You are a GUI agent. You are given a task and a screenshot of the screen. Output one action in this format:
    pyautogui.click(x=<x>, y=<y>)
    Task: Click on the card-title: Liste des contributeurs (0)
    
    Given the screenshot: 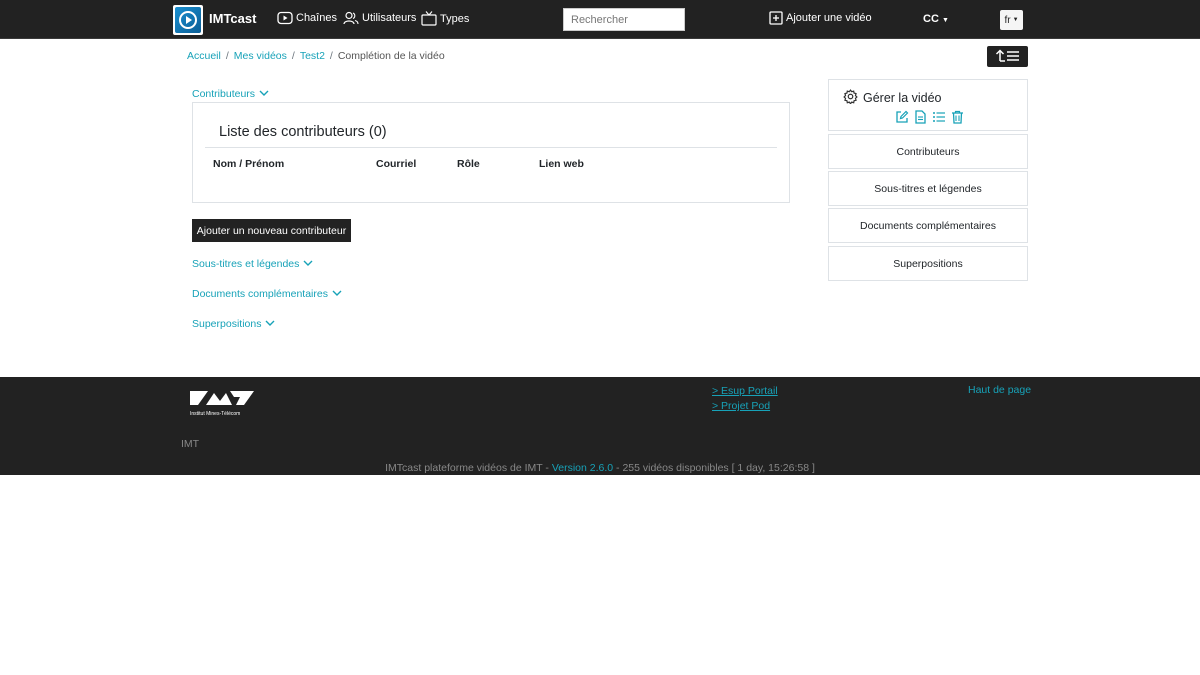 What is the action you would take?
    pyautogui.click(x=303, y=132)
    